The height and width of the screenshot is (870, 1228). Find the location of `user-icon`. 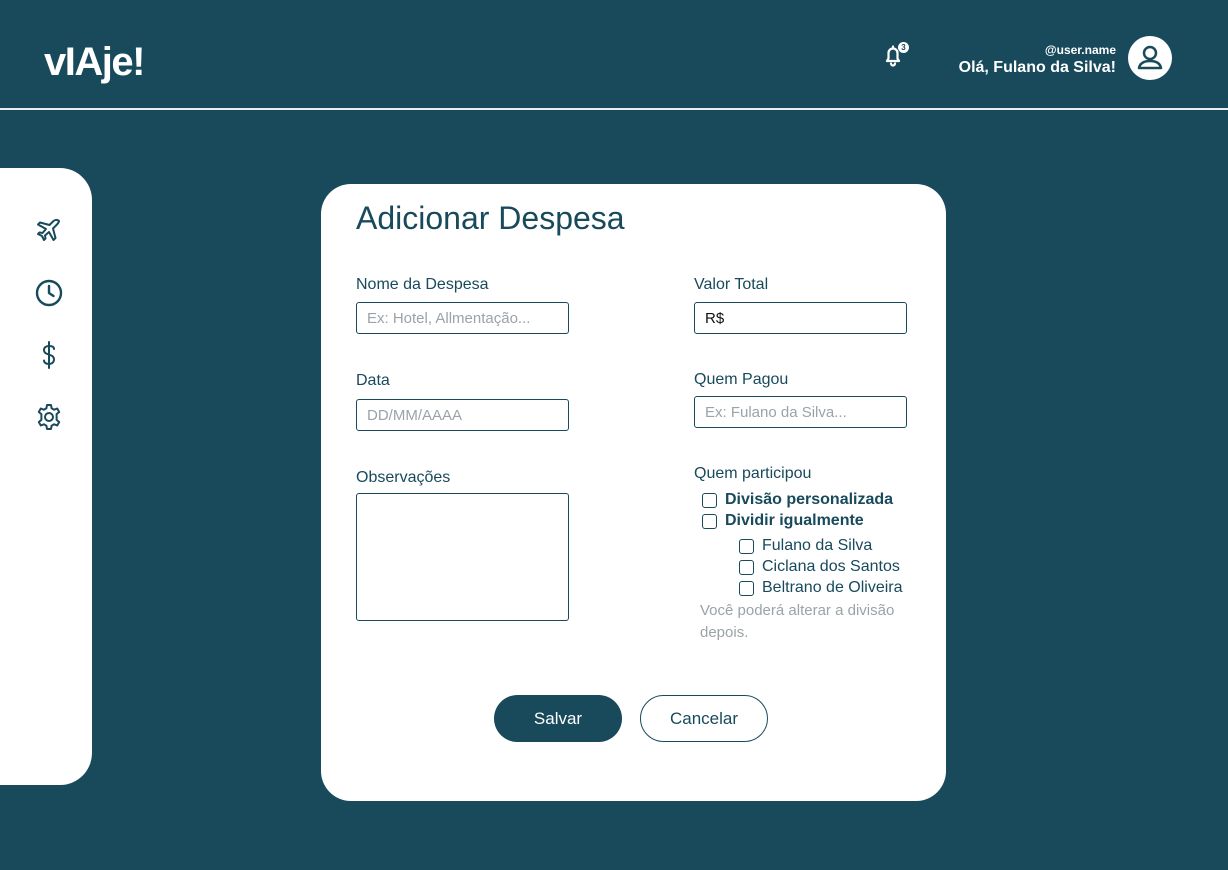

user-icon is located at coordinates (1150, 57).